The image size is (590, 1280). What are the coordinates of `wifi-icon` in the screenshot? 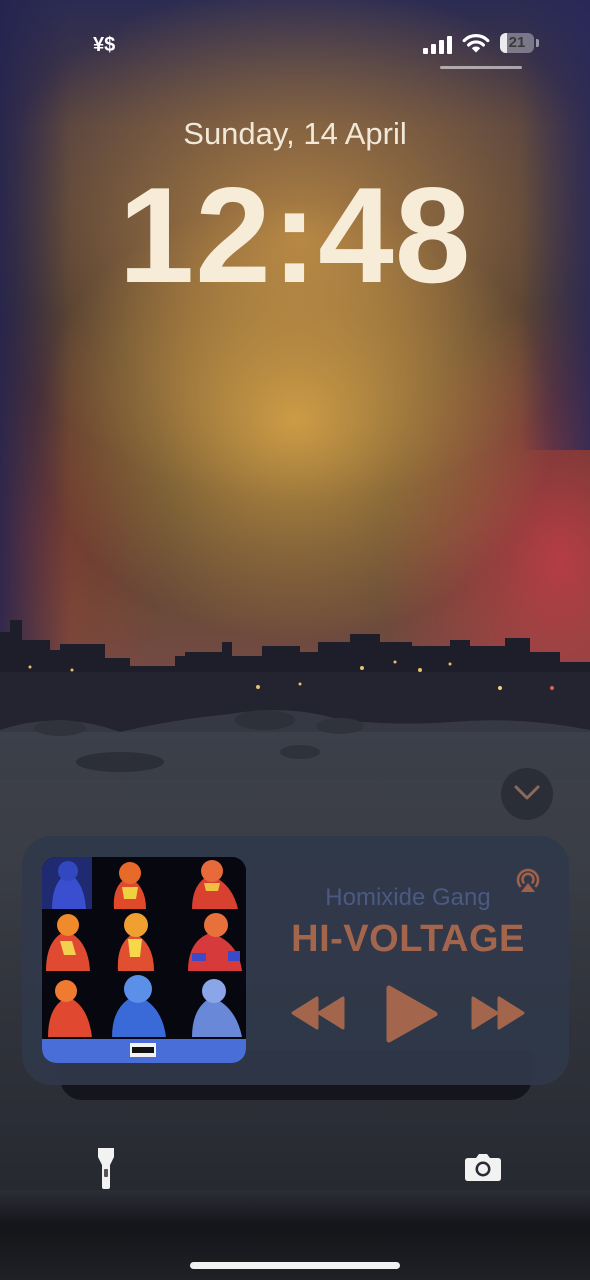 It's located at (476, 43).